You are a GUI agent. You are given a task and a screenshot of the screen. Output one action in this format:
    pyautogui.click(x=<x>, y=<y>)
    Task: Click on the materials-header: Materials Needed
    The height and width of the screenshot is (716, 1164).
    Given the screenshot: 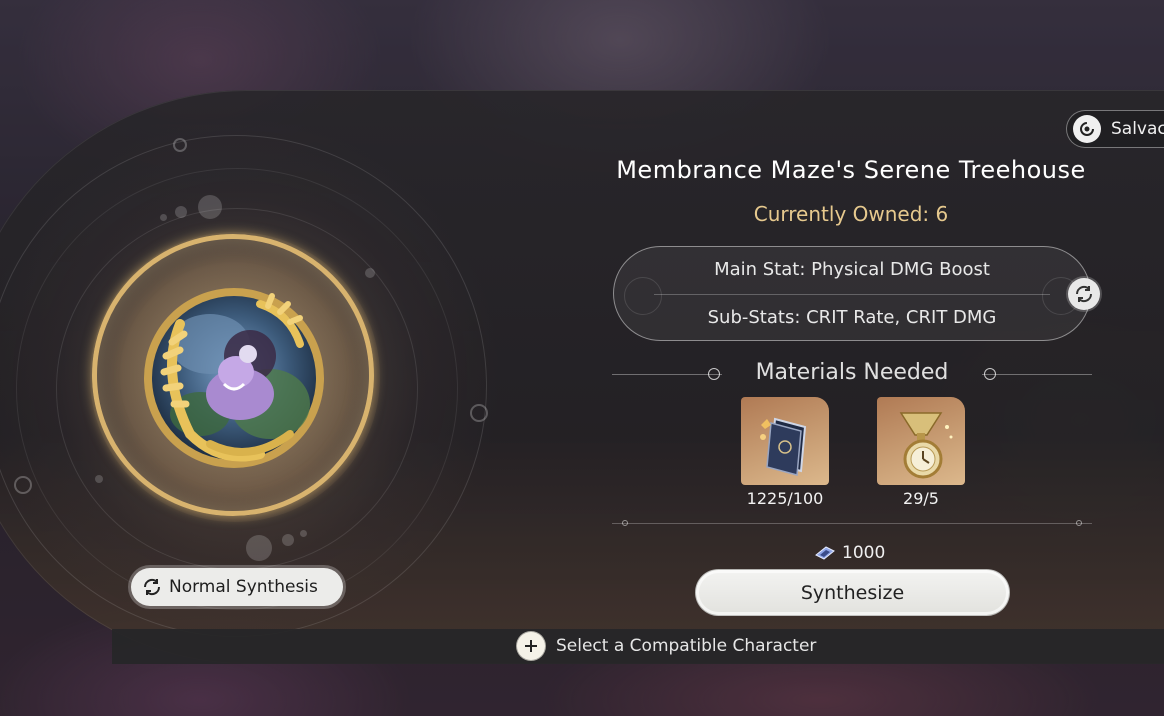 What is the action you would take?
    pyautogui.click(x=852, y=375)
    